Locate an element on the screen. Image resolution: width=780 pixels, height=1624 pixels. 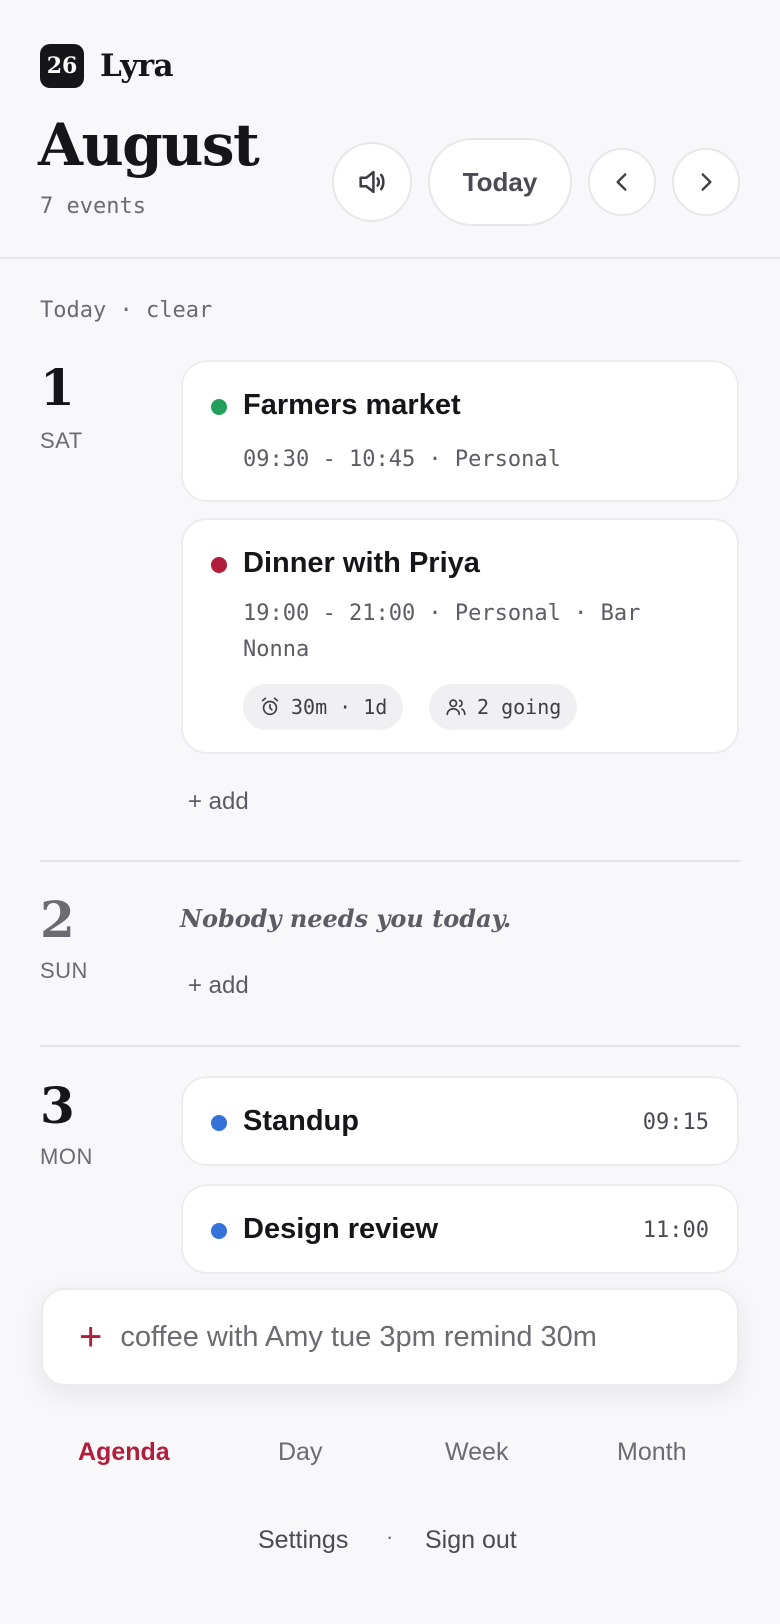
chevron-left-icon is located at coordinates (621, 182).